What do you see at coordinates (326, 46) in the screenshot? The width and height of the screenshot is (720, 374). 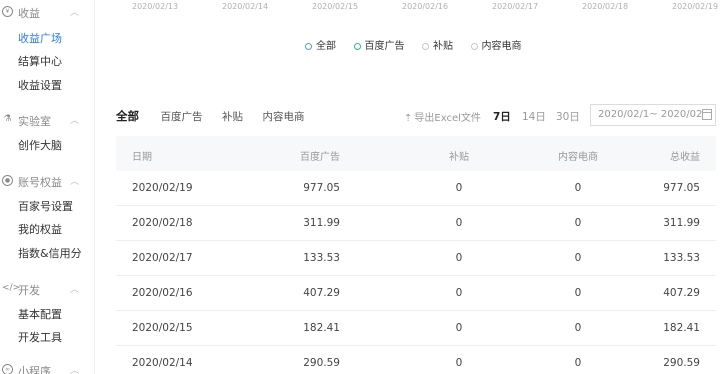 I see `legend-label: 全部` at bounding box center [326, 46].